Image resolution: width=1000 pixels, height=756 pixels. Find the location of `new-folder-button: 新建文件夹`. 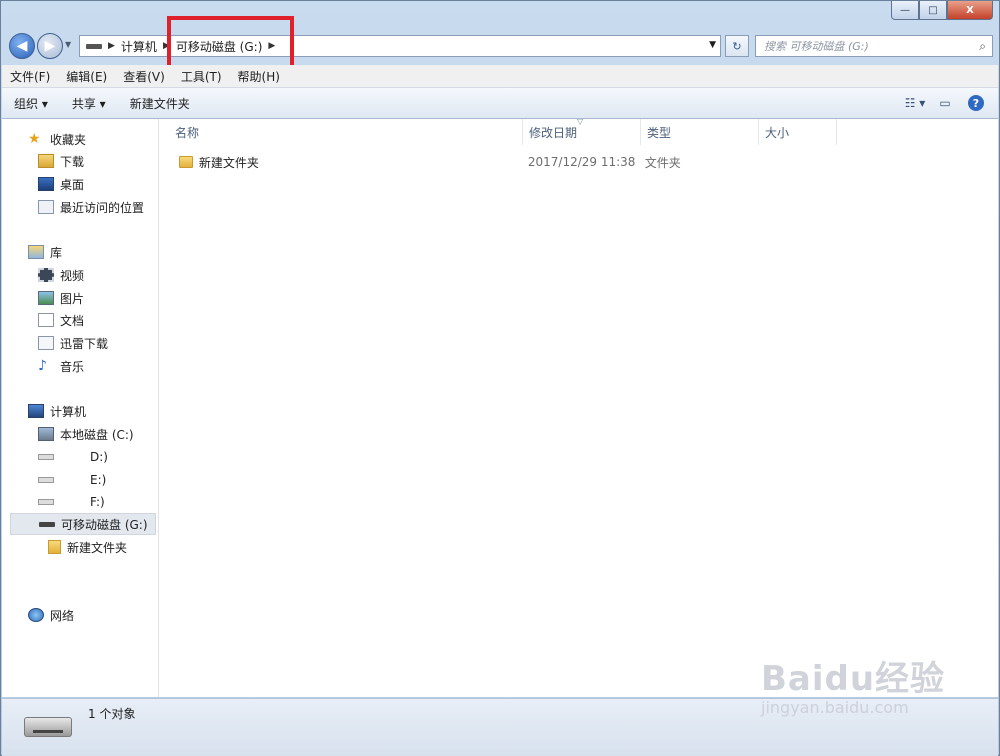

new-folder-button: 新建文件夹 is located at coordinates (160, 103).